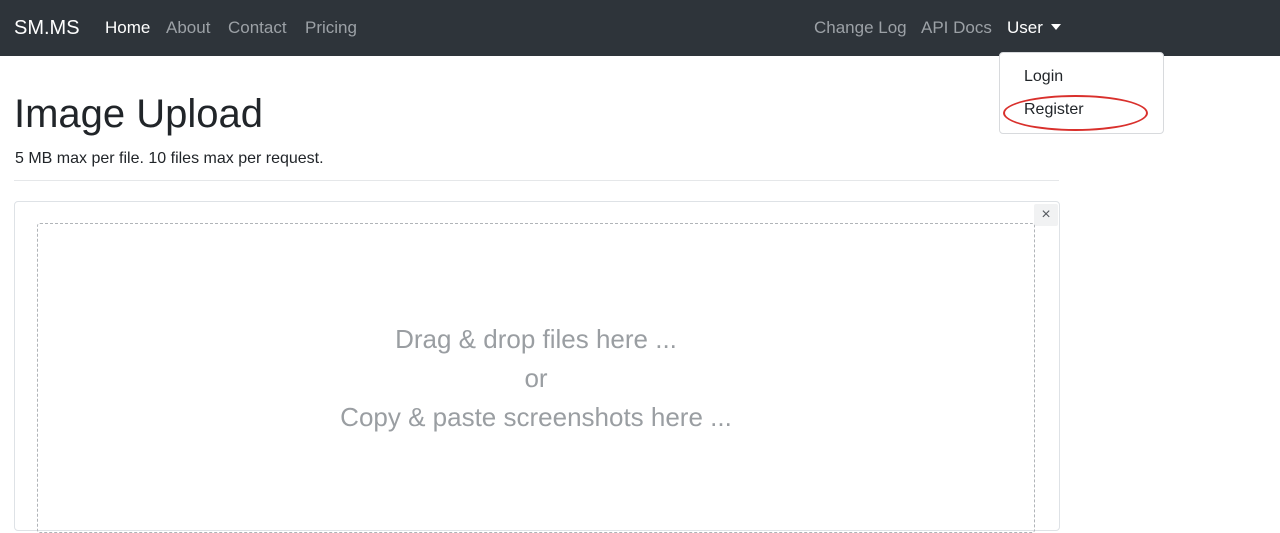 This screenshot has height=533, width=1280. What do you see at coordinates (47, 28) in the screenshot?
I see `brand-logo: SM.MS` at bounding box center [47, 28].